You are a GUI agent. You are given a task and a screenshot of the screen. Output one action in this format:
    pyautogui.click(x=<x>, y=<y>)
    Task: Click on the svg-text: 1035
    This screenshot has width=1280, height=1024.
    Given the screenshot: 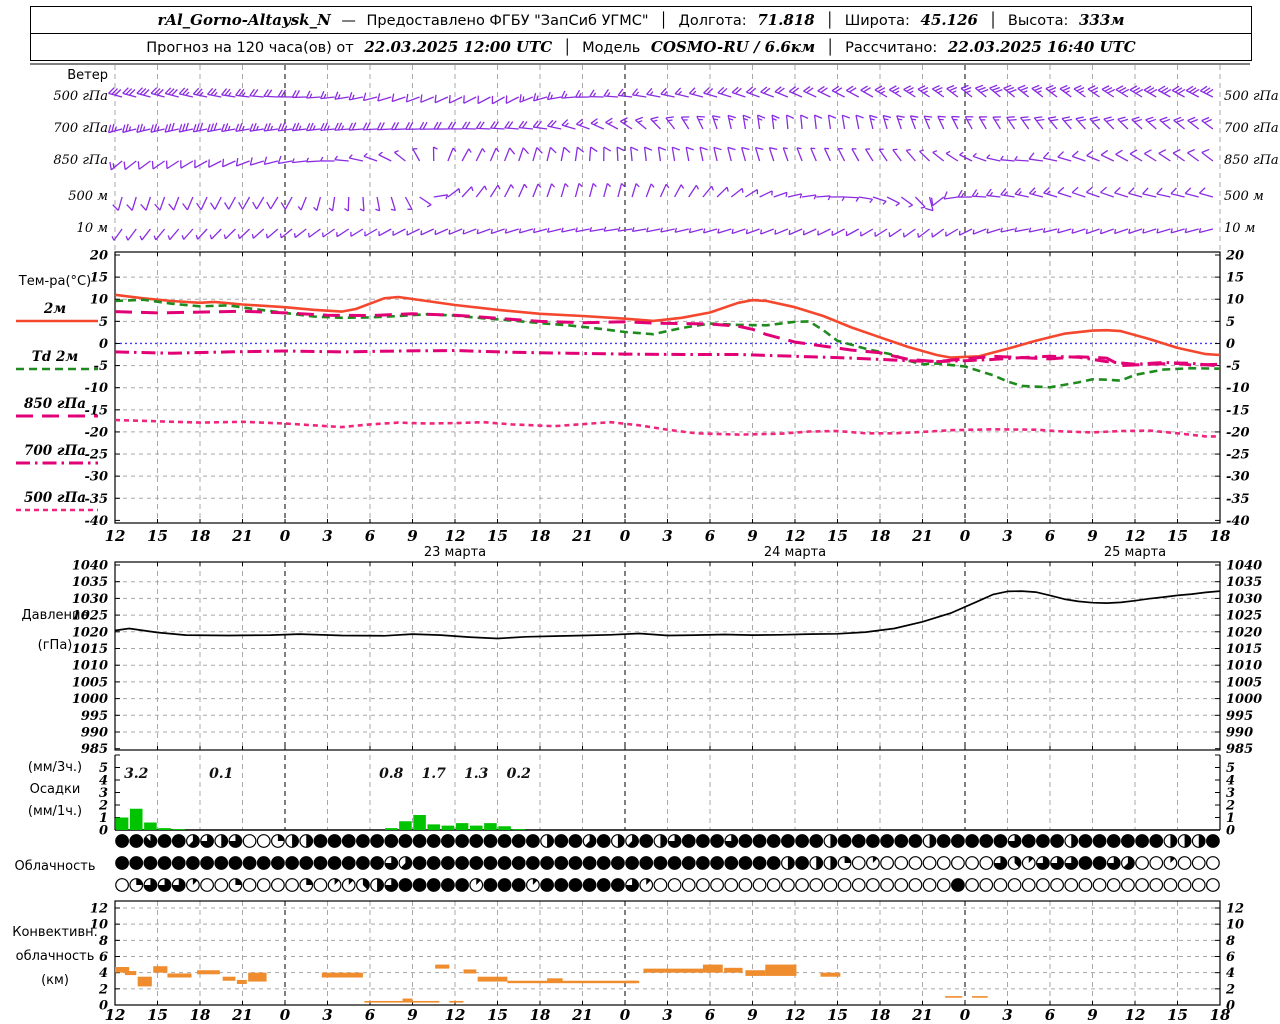 What is the action you would take?
    pyautogui.click(x=90, y=582)
    